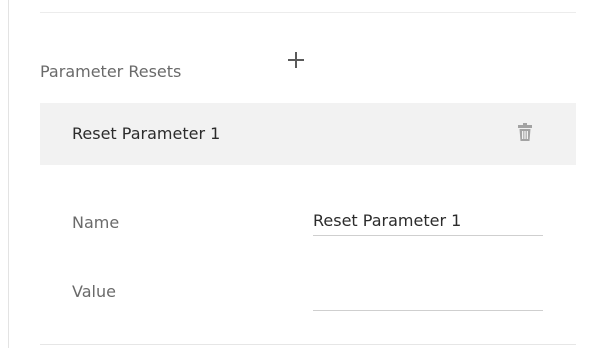 This screenshot has width=602, height=348. Describe the element at coordinates (308, 344) in the screenshot. I see `bottom-divider` at that location.